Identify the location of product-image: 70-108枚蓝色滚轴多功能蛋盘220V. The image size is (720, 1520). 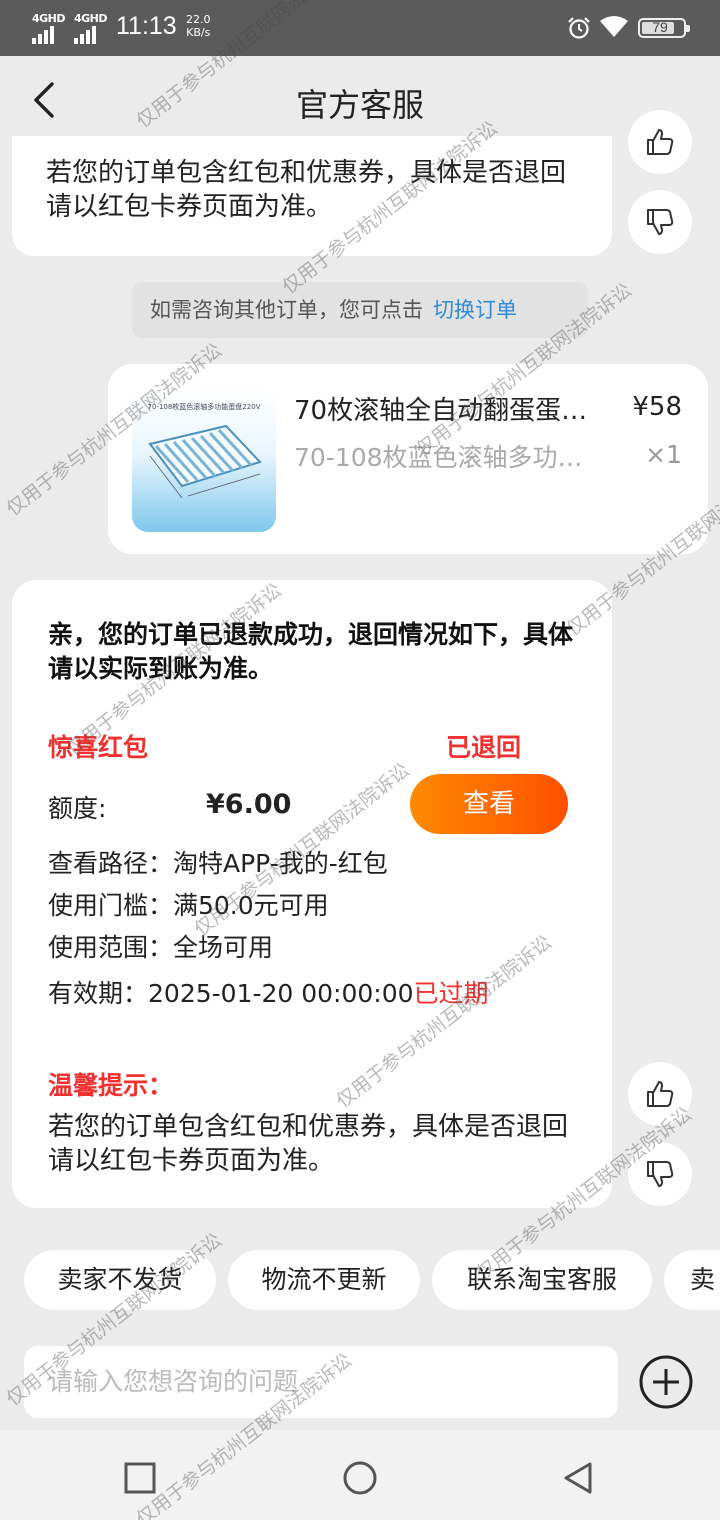
(204, 460).